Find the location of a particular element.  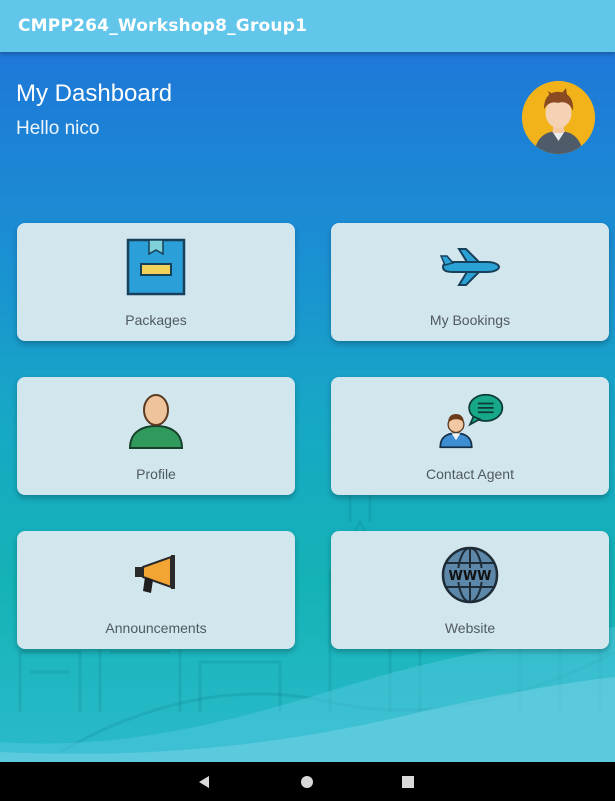

tile-label: Contact Agent is located at coordinates (470, 474).